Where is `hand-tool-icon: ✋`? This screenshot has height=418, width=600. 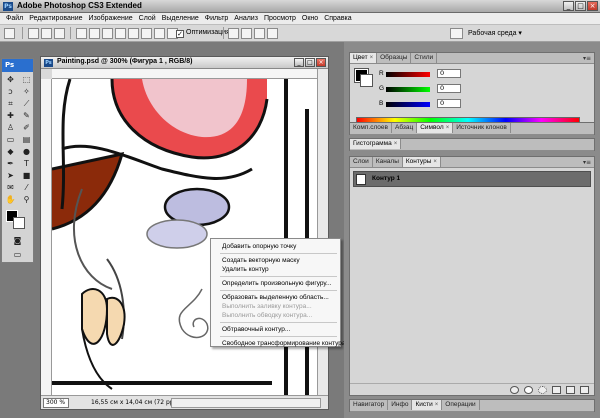 hand-tool-icon: ✋ is located at coordinates (10, 199).